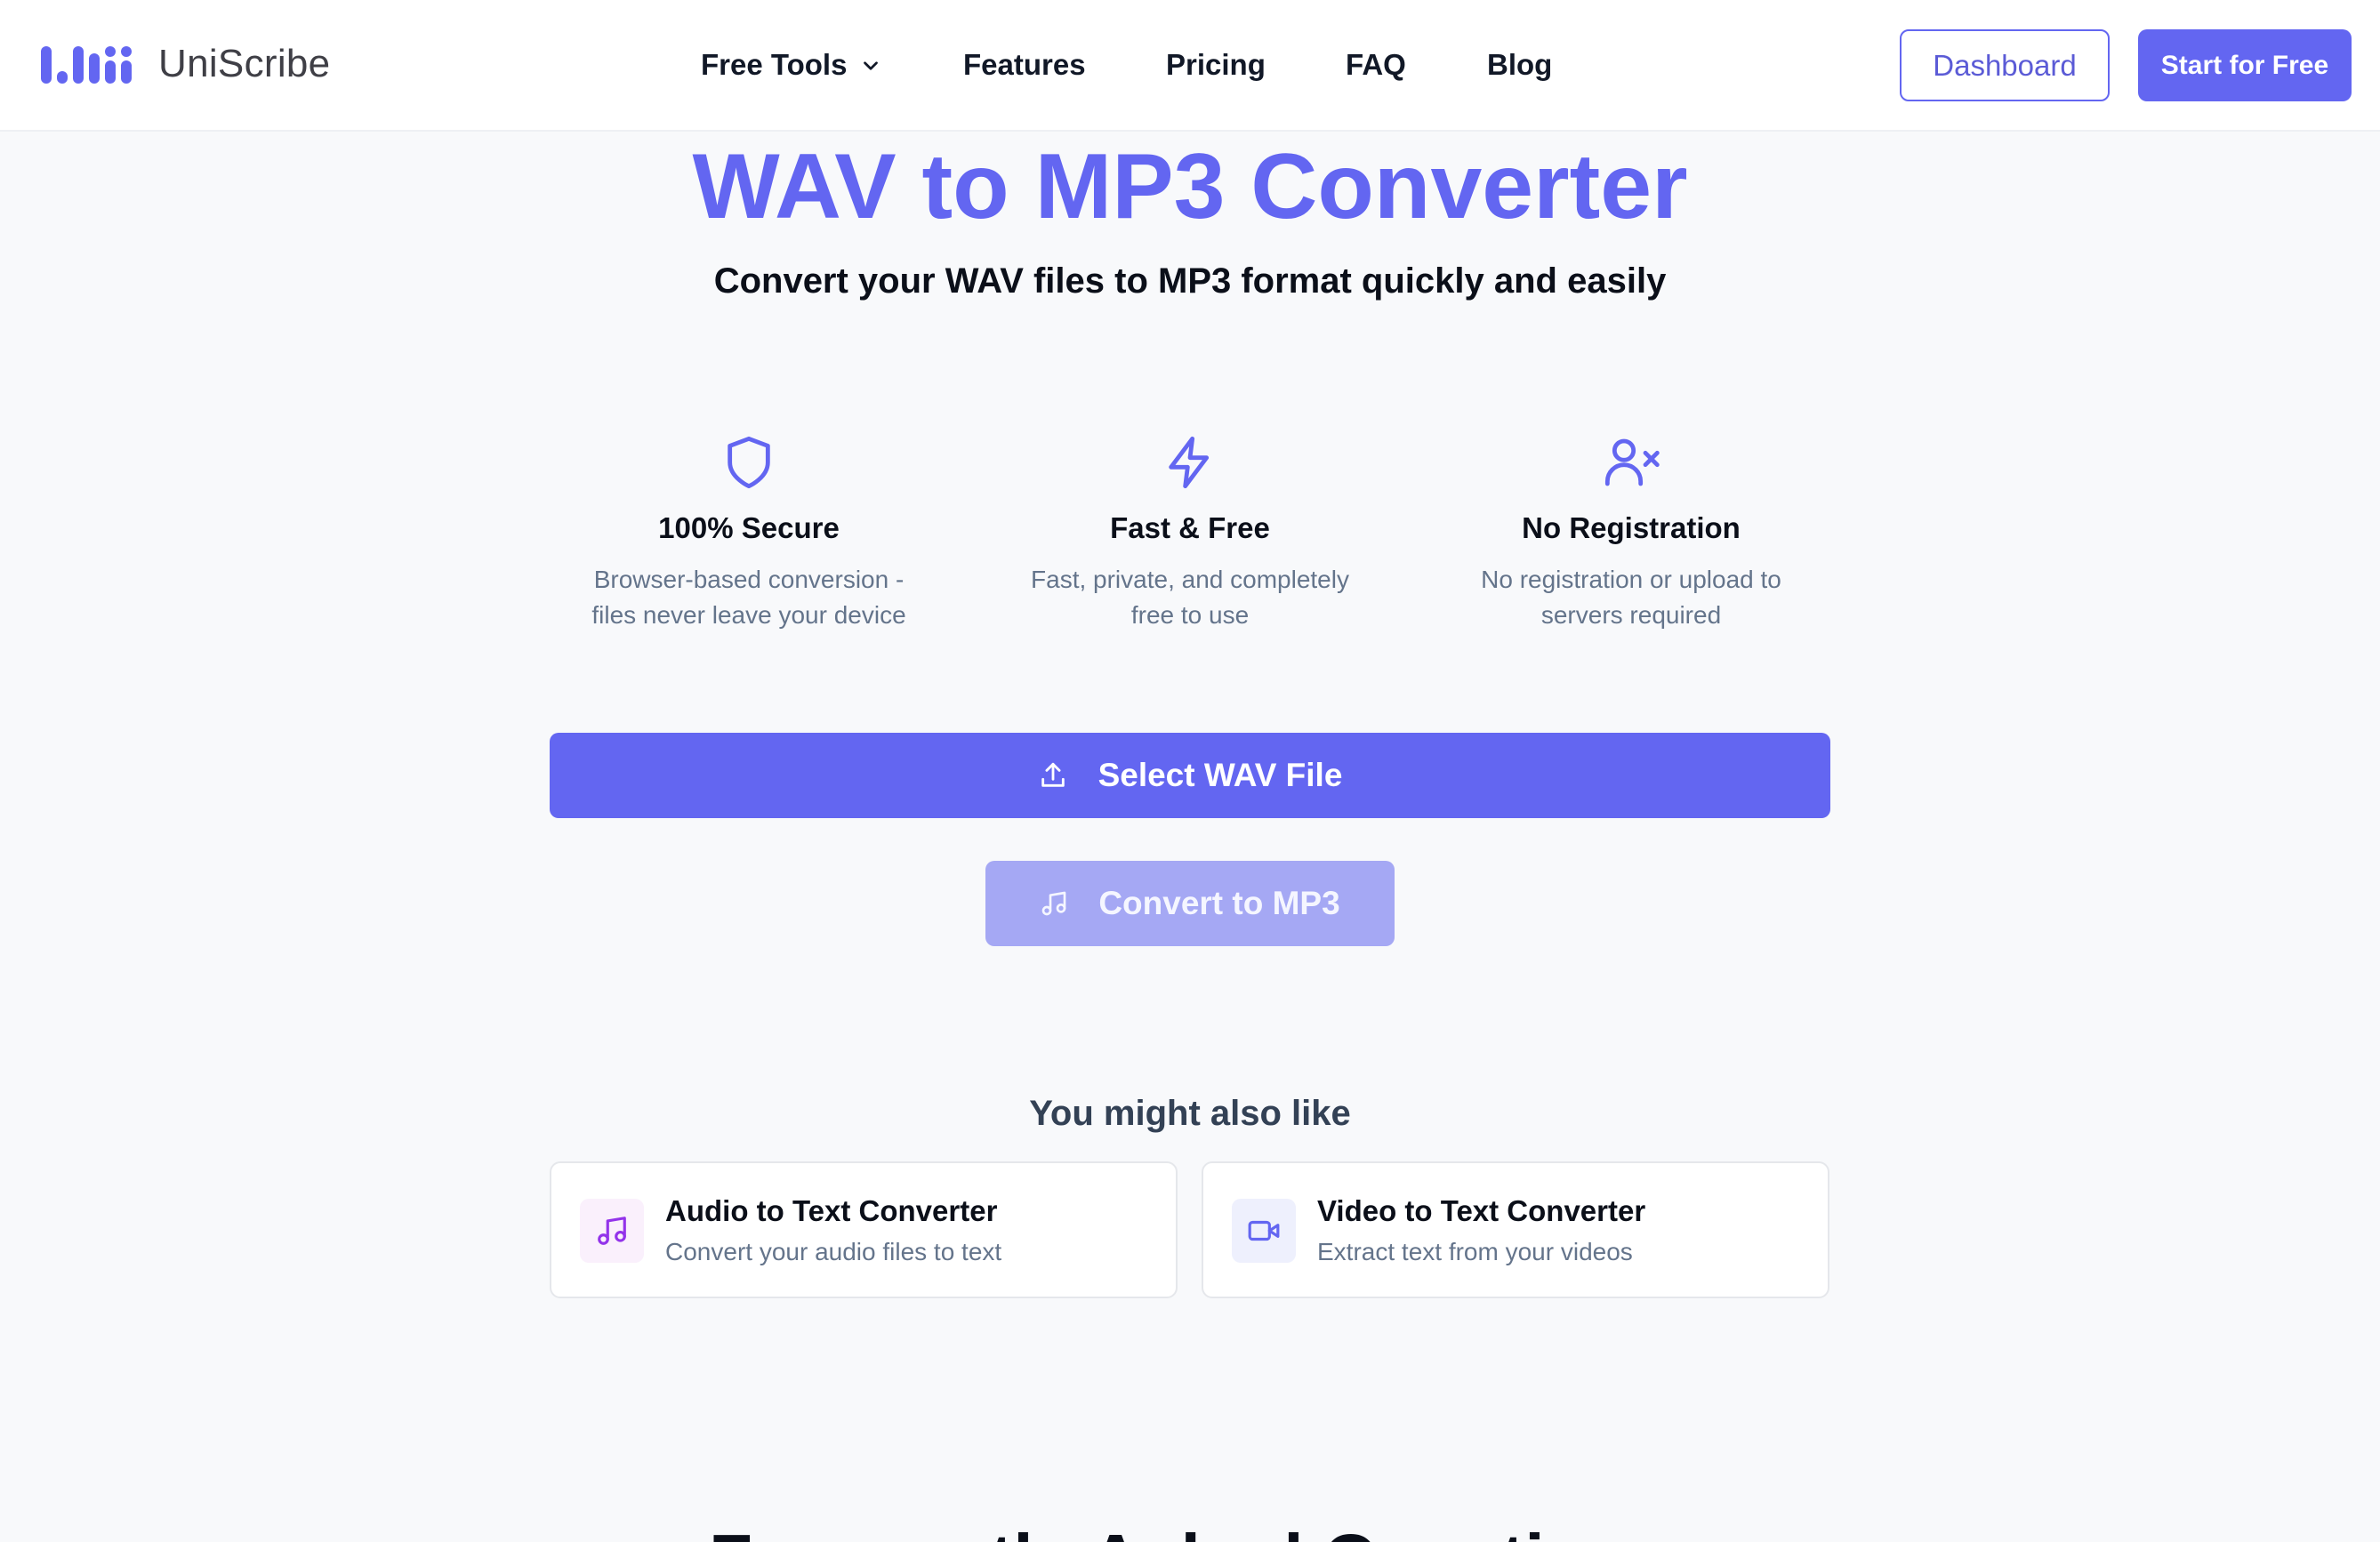 Image resolution: width=2380 pixels, height=1542 pixels. I want to click on lightning-icon, so click(1189, 462).